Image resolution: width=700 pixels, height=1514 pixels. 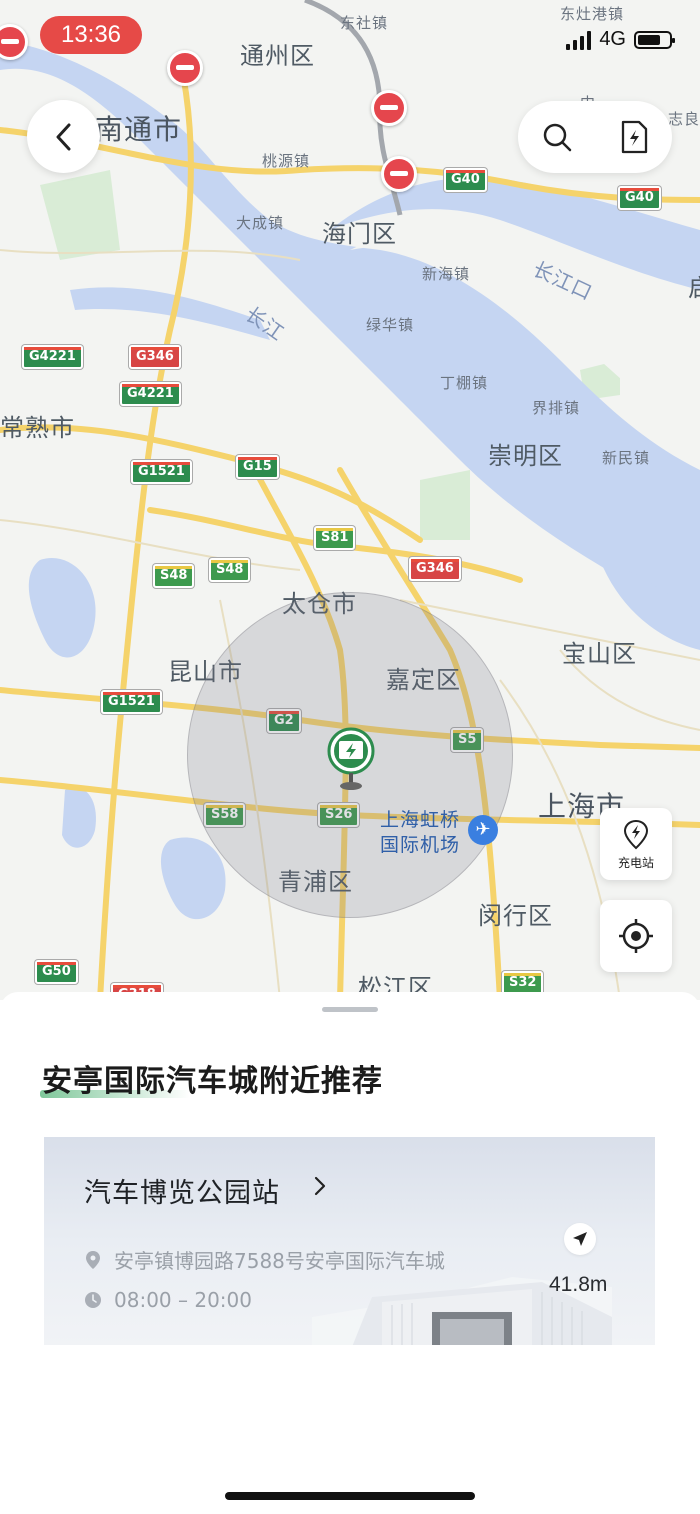 I want to click on station-address-row: 安亭镇博园路7588号安亭国际汽车城, so click(x=264, y=1259).